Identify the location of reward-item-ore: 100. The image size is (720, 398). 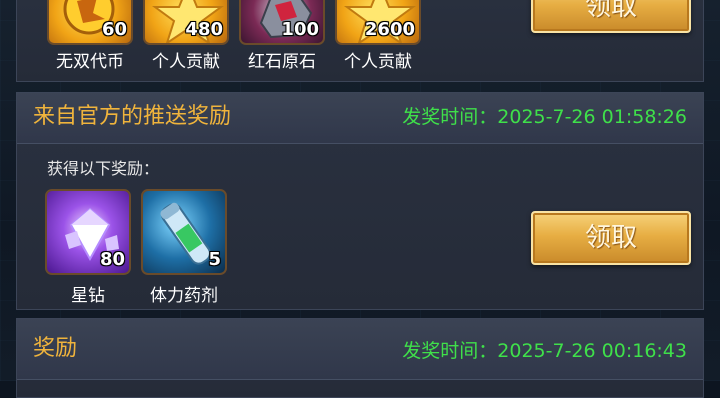
(282, 22).